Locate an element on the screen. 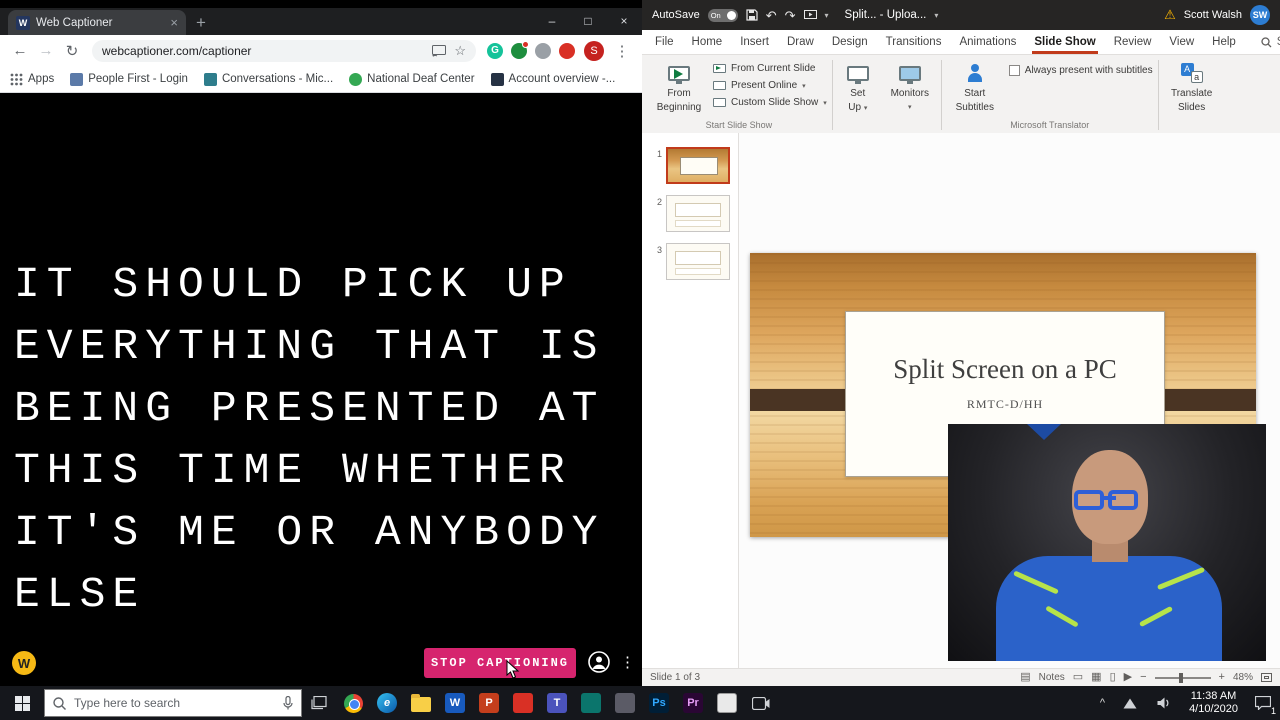 The height and width of the screenshot is (720, 1280). slide-title-text: Split Screen on a PC is located at coordinates (1005, 369).